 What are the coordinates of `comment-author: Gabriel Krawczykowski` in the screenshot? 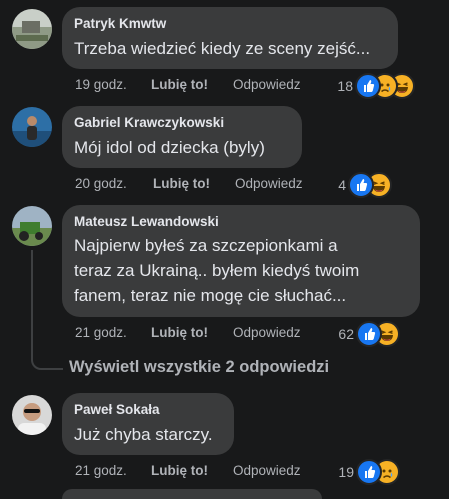 It's located at (182, 123).